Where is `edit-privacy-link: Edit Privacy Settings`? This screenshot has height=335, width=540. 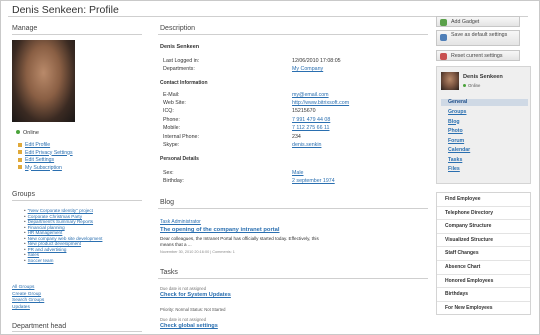 edit-privacy-link: Edit Privacy Settings is located at coordinates (45, 154).